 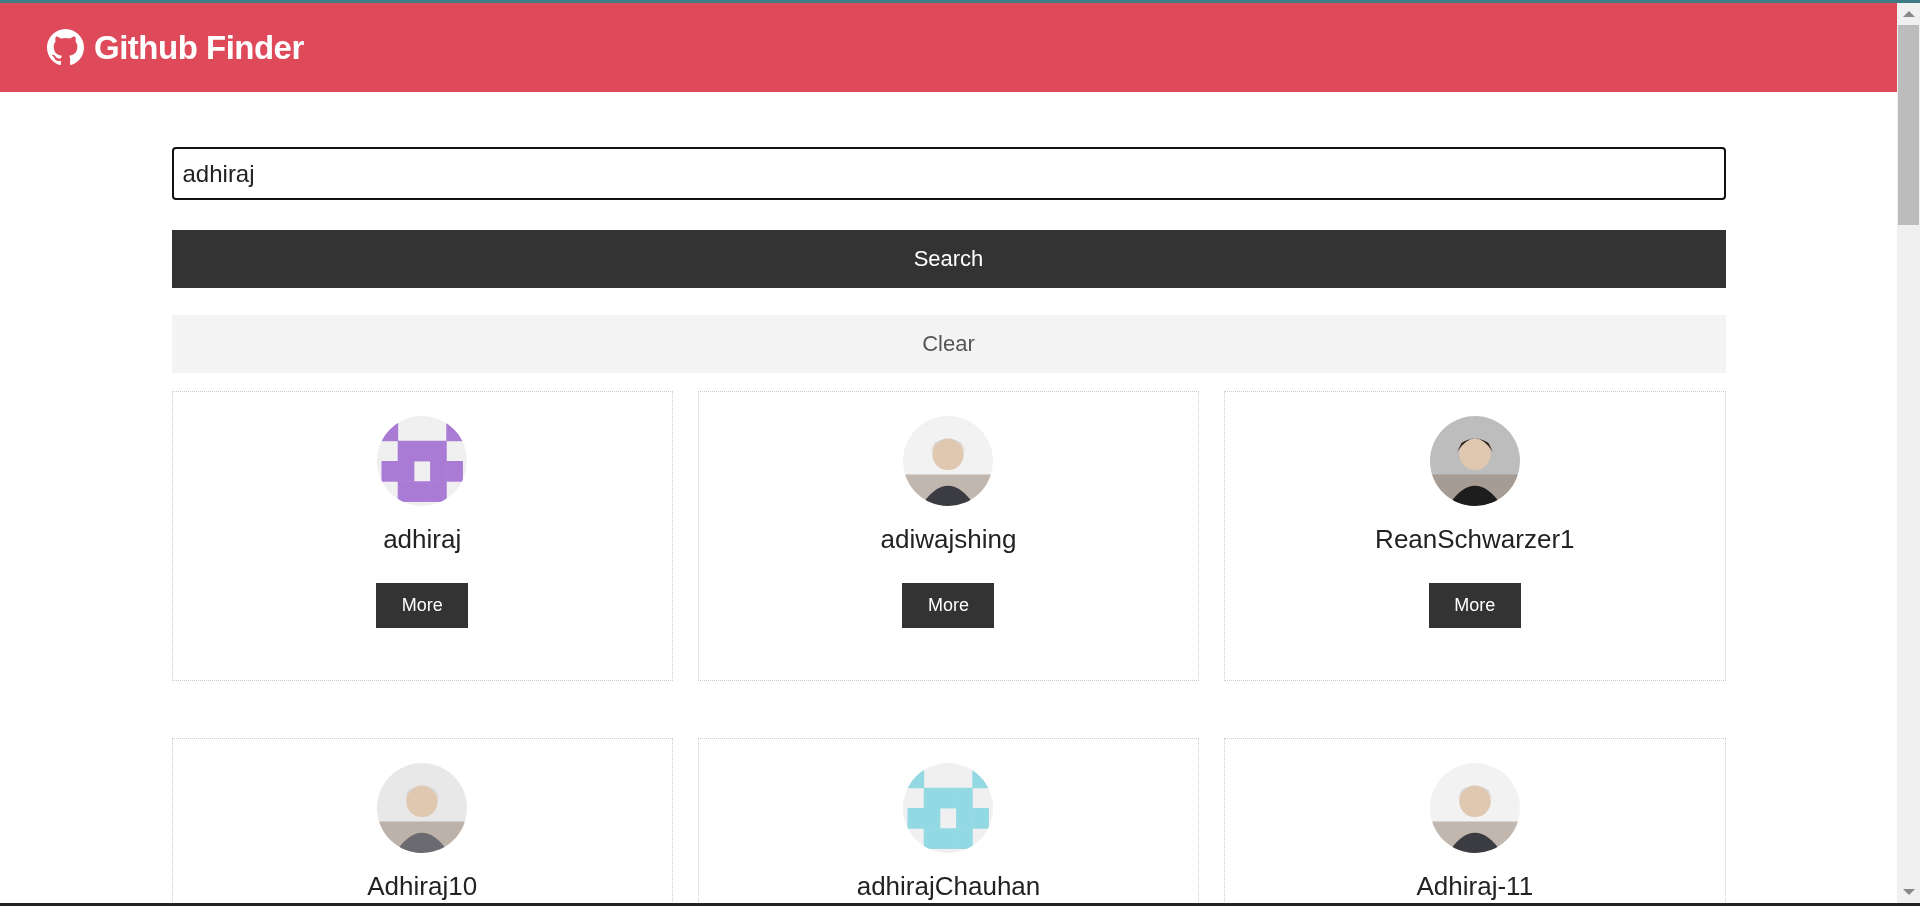 I want to click on github-logo-icon, so click(x=65, y=47).